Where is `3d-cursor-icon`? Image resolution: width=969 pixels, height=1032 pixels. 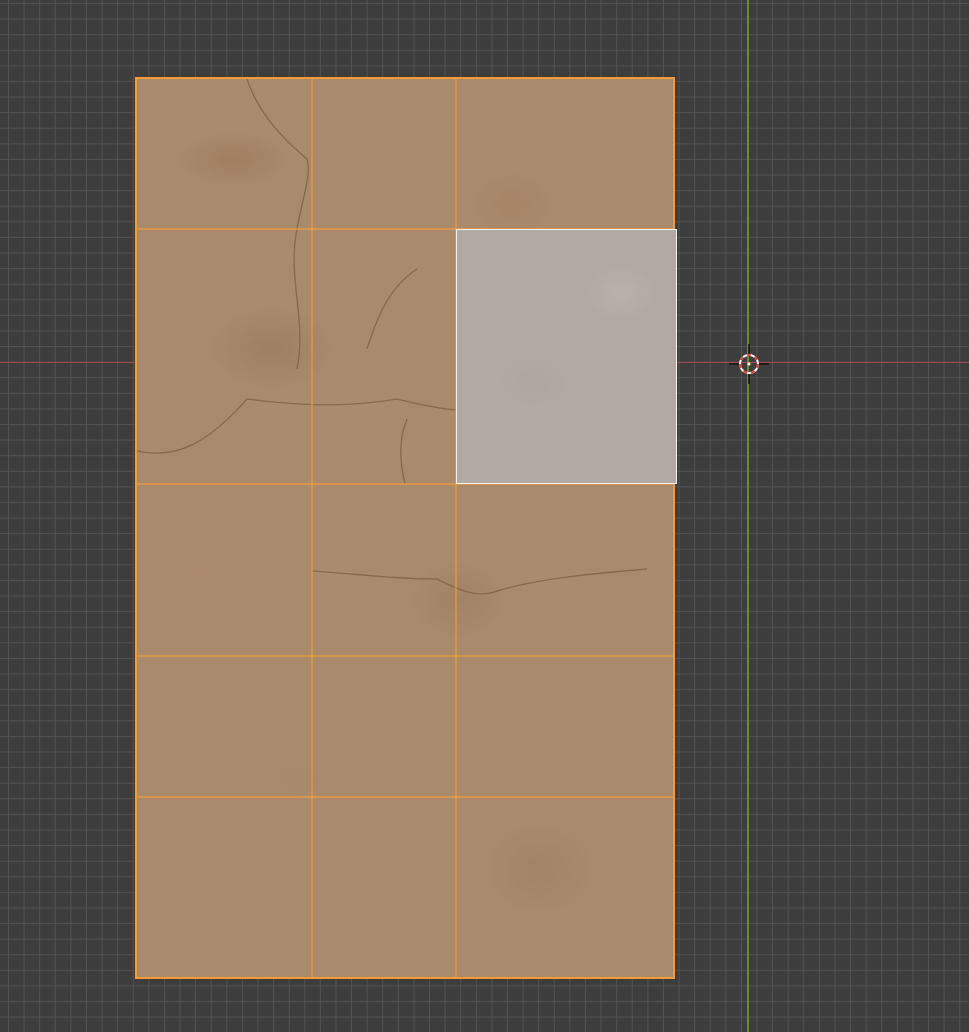
3d-cursor-icon is located at coordinates (749, 364).